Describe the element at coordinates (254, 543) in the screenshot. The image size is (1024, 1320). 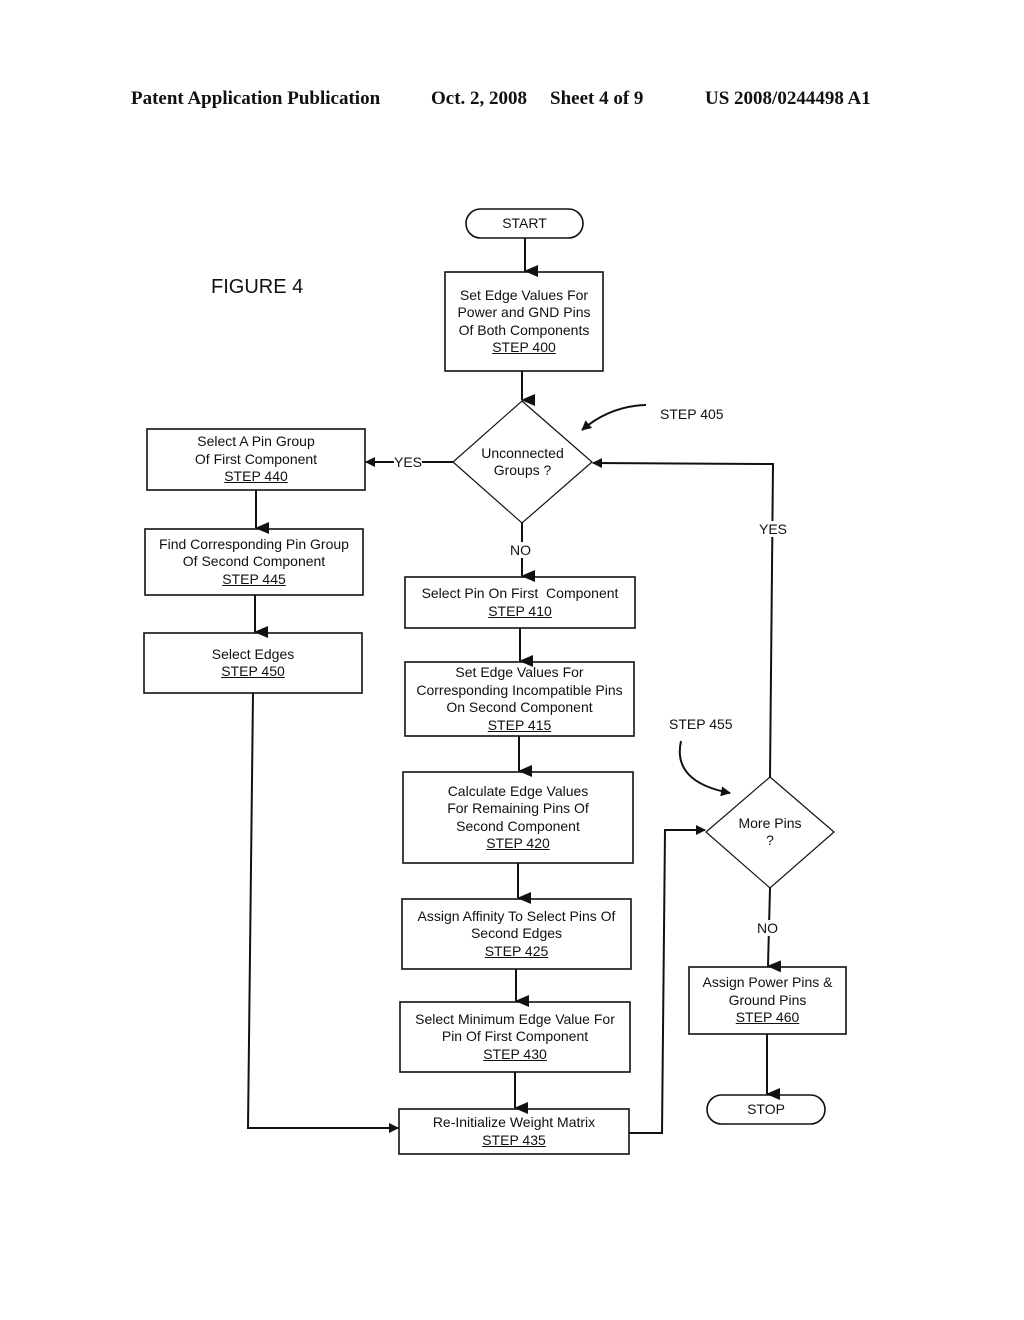
I see `step-445-line-1: Find Corresponding Pin Group` at that location.